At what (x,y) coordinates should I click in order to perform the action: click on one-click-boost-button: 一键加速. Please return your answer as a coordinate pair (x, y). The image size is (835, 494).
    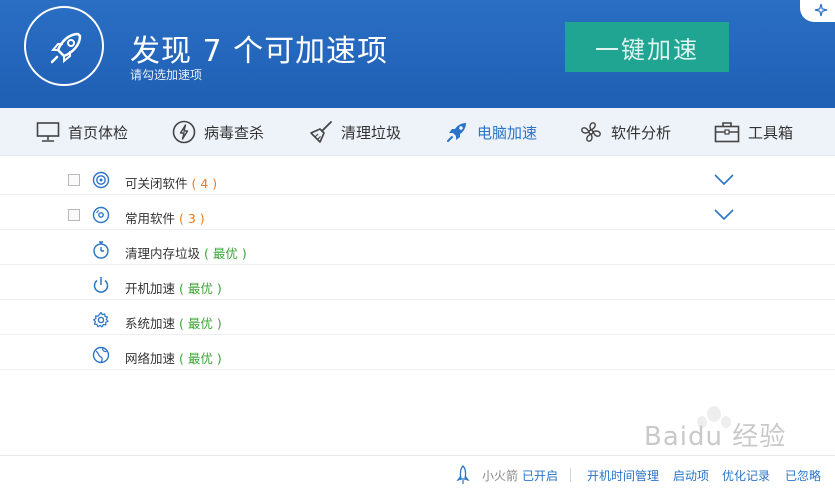
    Looking at the image, I should click on (647, 47).